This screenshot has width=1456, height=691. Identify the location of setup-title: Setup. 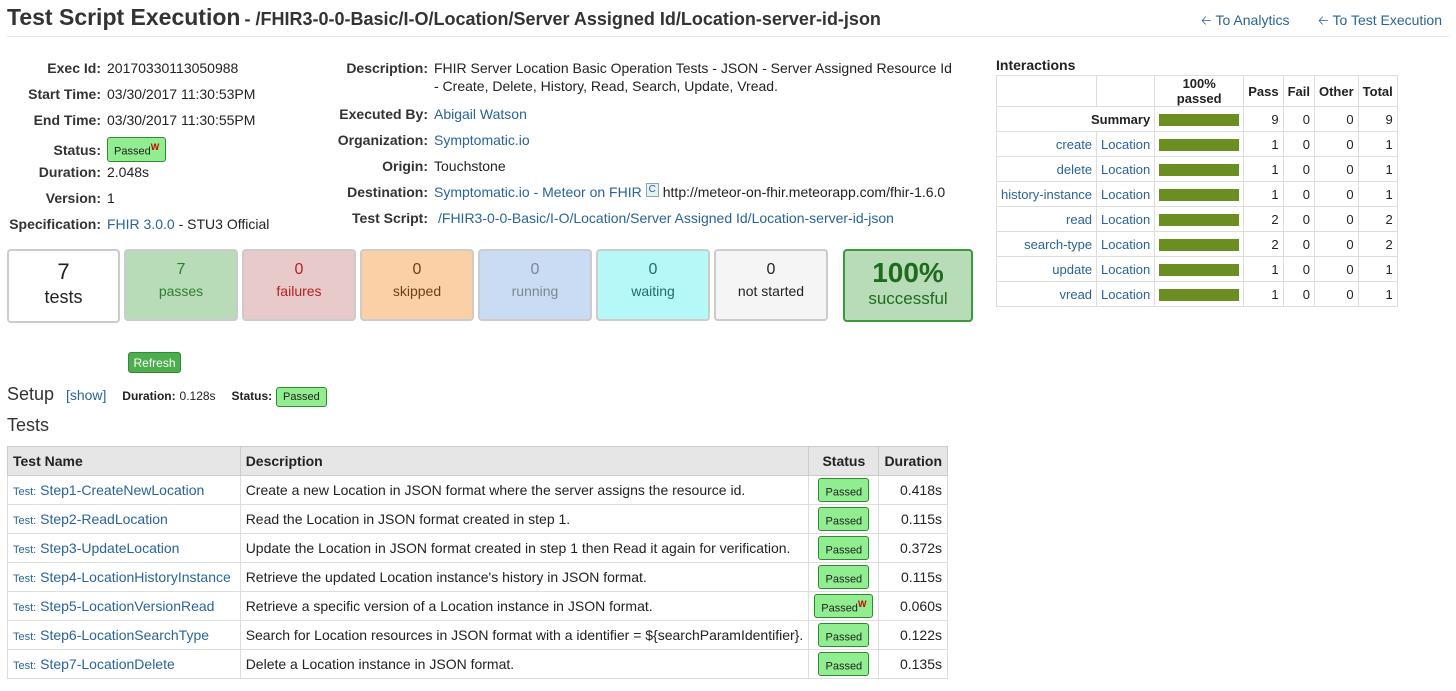
(31, 394).